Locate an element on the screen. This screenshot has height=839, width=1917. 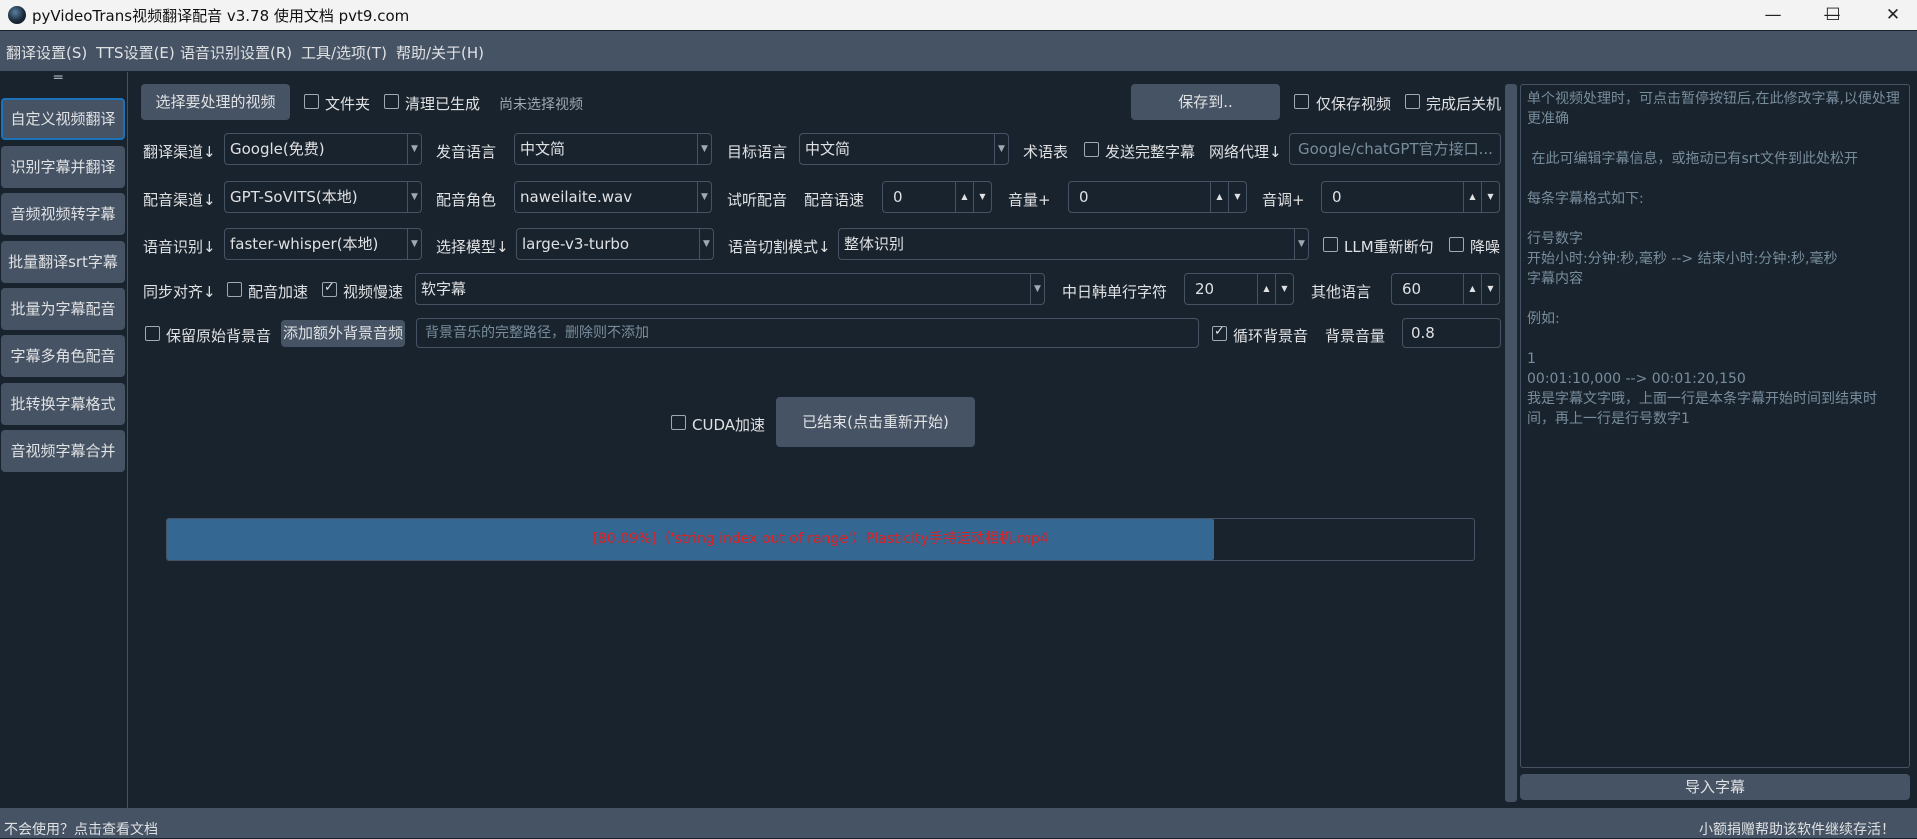
bg-volume-label: 背景音量 is located at coordinates (1355, 336).